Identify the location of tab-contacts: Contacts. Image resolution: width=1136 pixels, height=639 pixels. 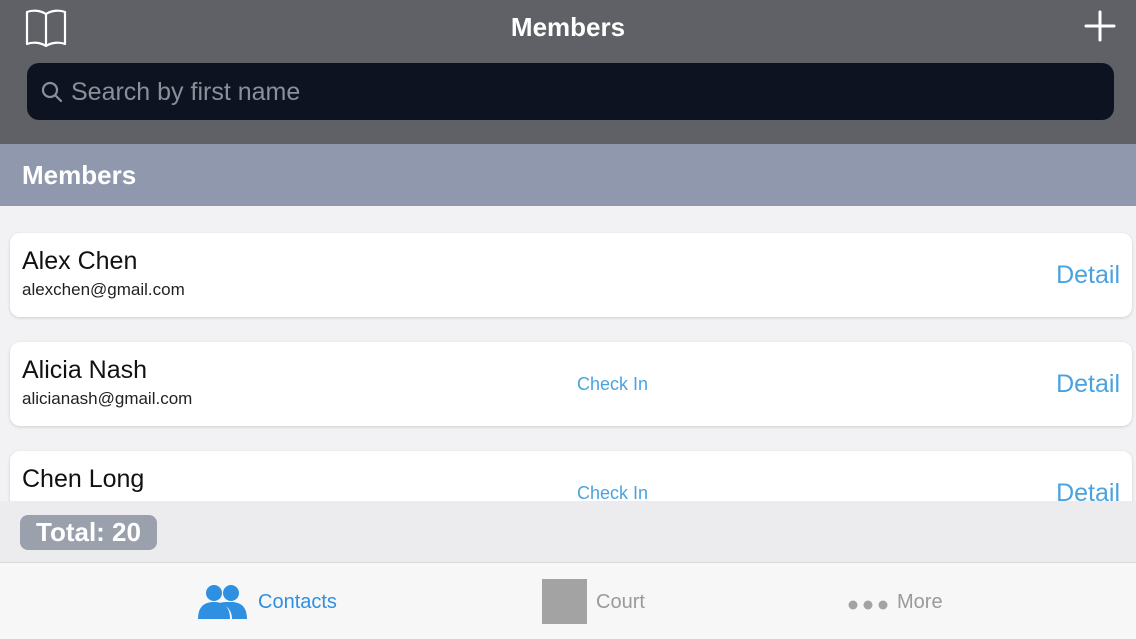
(275, 601).